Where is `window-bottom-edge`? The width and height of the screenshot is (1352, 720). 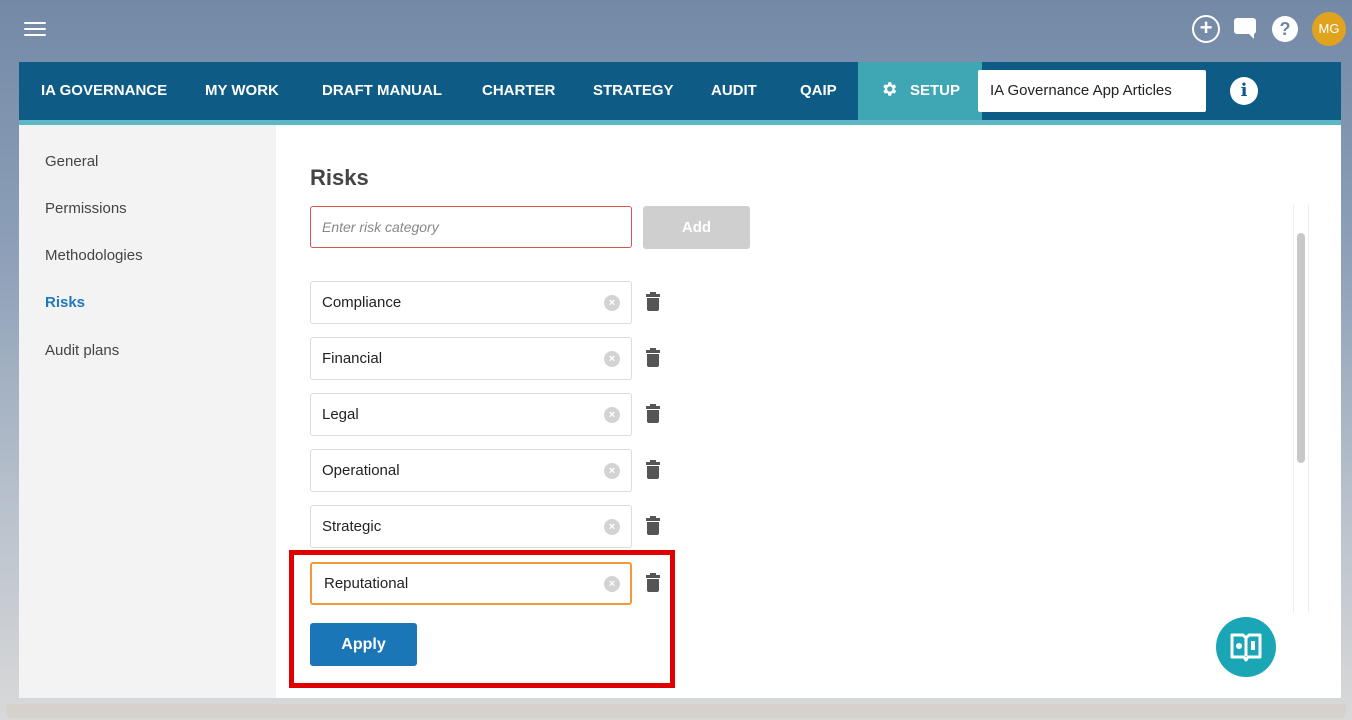 window-bottom-edge is located at coordinates (676, 711).